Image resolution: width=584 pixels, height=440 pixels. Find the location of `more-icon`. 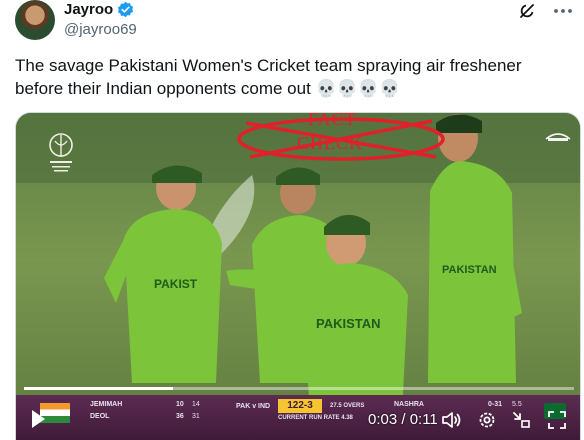

more-icon is located at coordinates (563, 11).